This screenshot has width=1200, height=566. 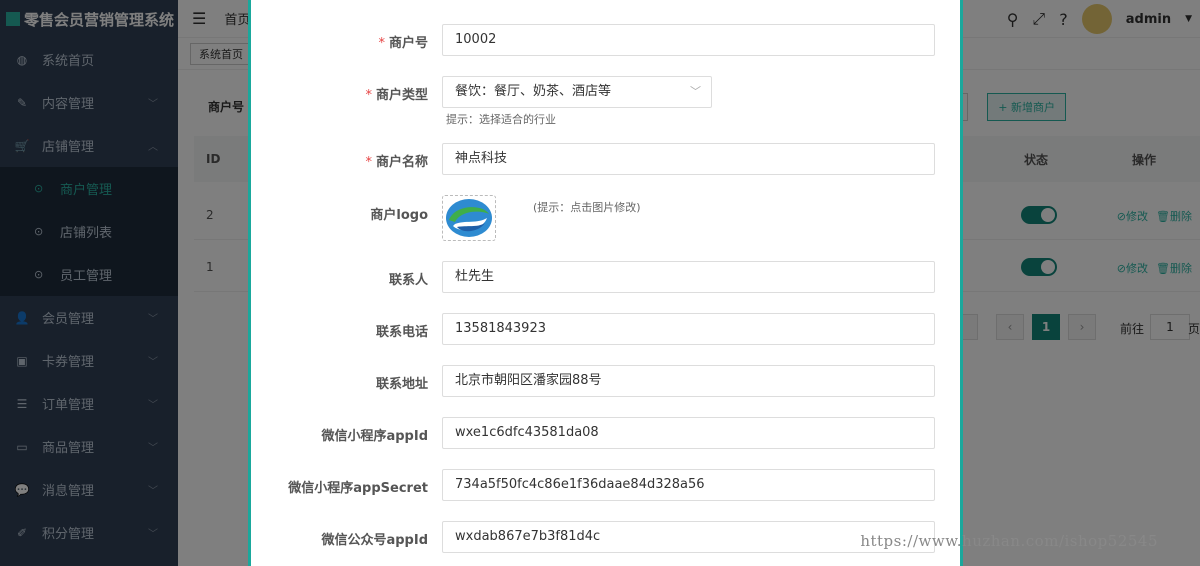 What do you see at coordinates (401, 384) in the screenshot?
I see `address-label: 联系地址` at bounding box center [401, 384].